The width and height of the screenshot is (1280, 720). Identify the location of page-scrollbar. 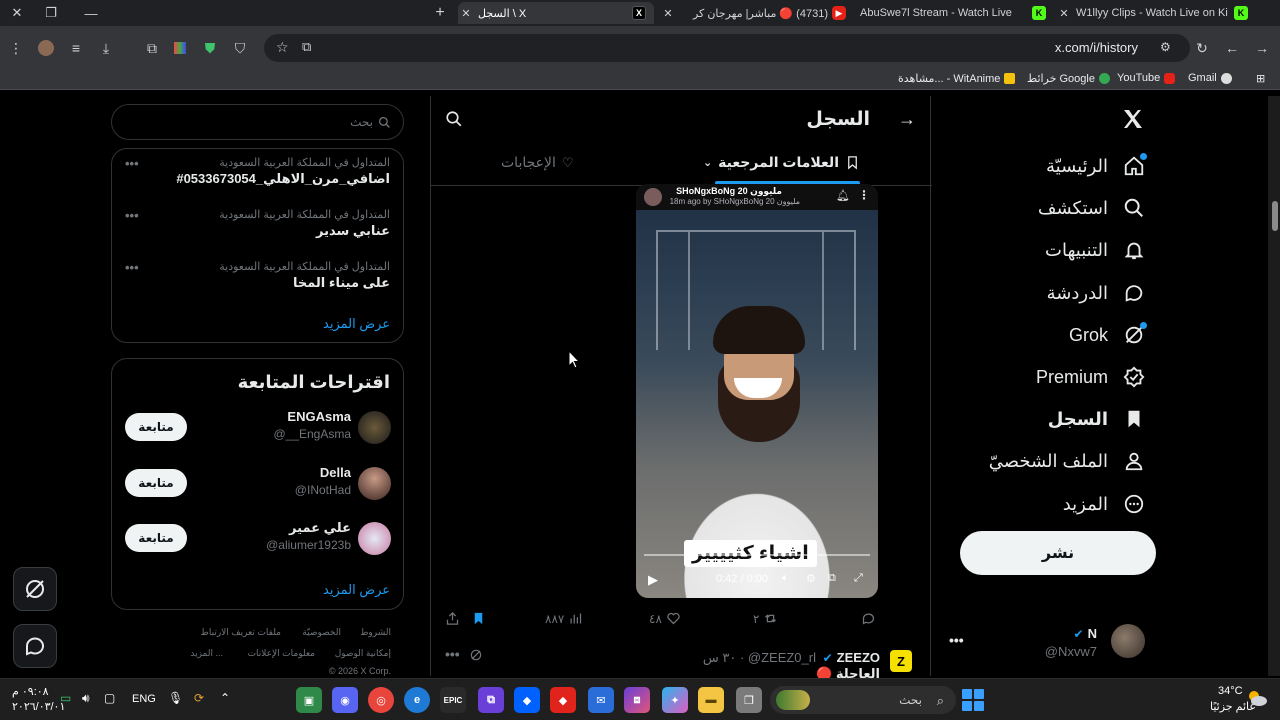
(1274, 386).